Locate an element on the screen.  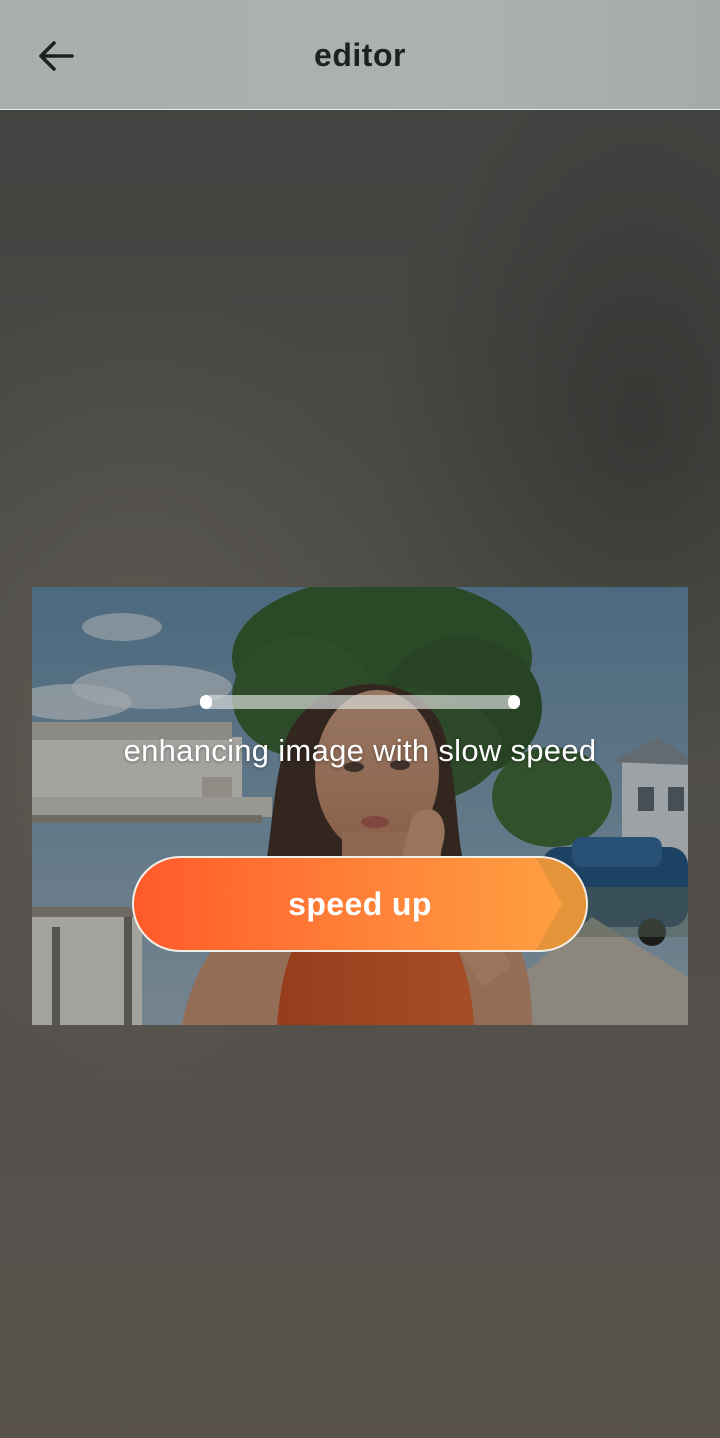
page-title: editor is located at coordinates (360, 54).